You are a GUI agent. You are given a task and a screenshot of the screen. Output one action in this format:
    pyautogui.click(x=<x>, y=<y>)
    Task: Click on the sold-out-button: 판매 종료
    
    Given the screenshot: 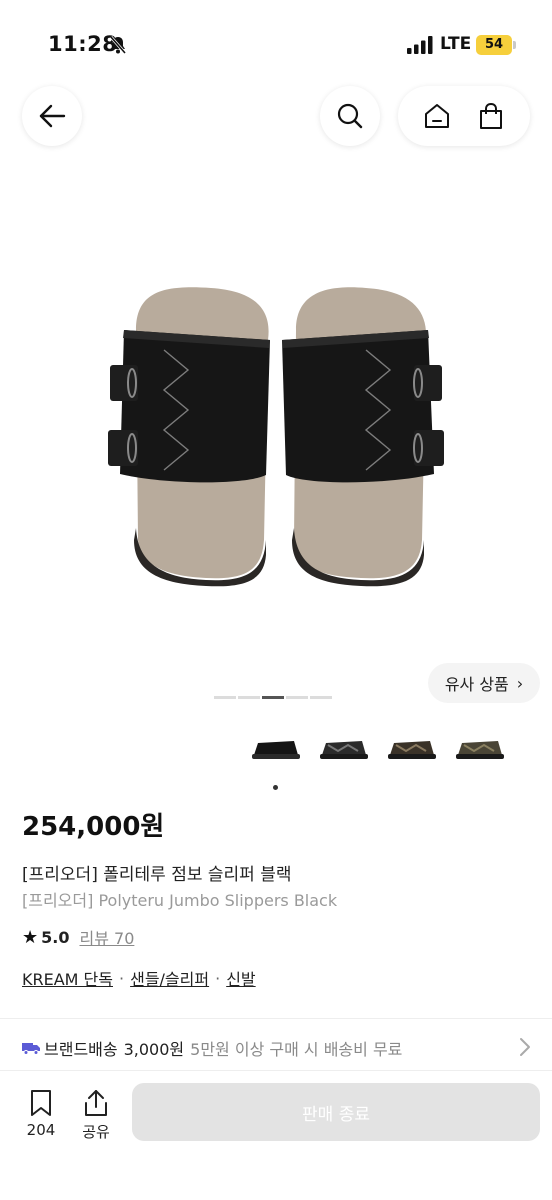 What is the action you would take?
    pyautogui.click(x=336, y=1112)
    